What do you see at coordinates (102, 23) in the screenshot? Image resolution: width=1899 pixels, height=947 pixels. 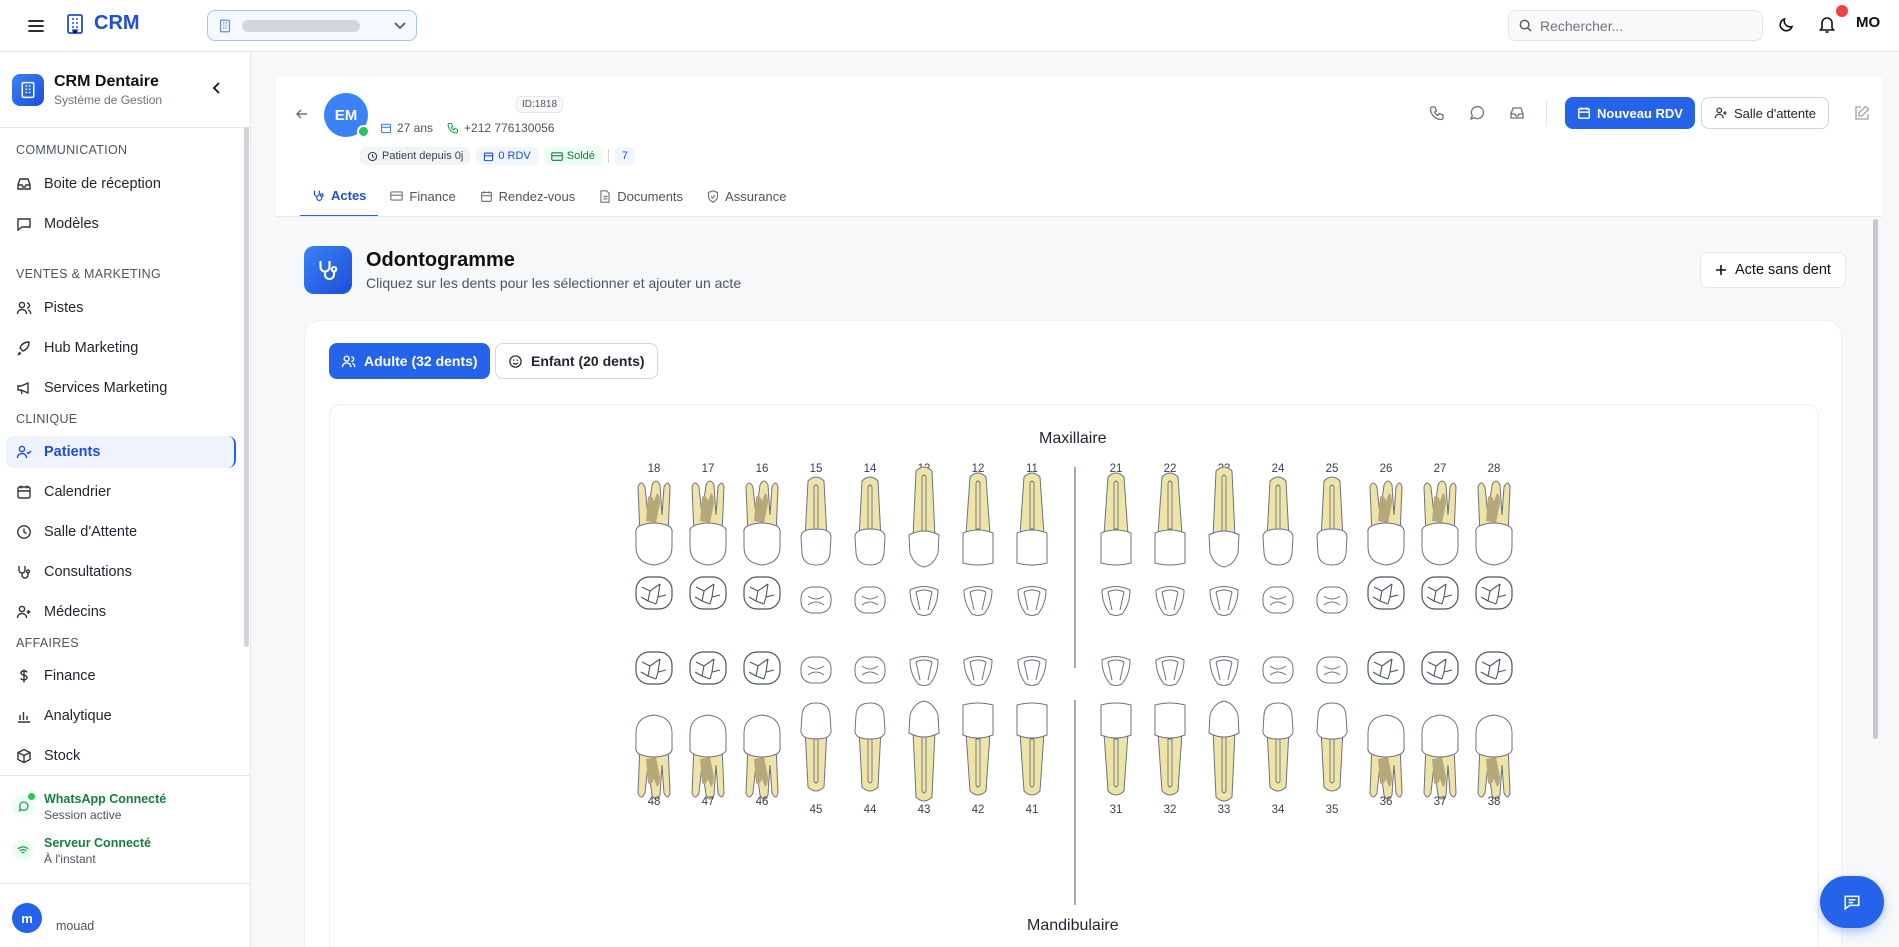 I see `app-brand: CRM` at bounding box center [102, 23].